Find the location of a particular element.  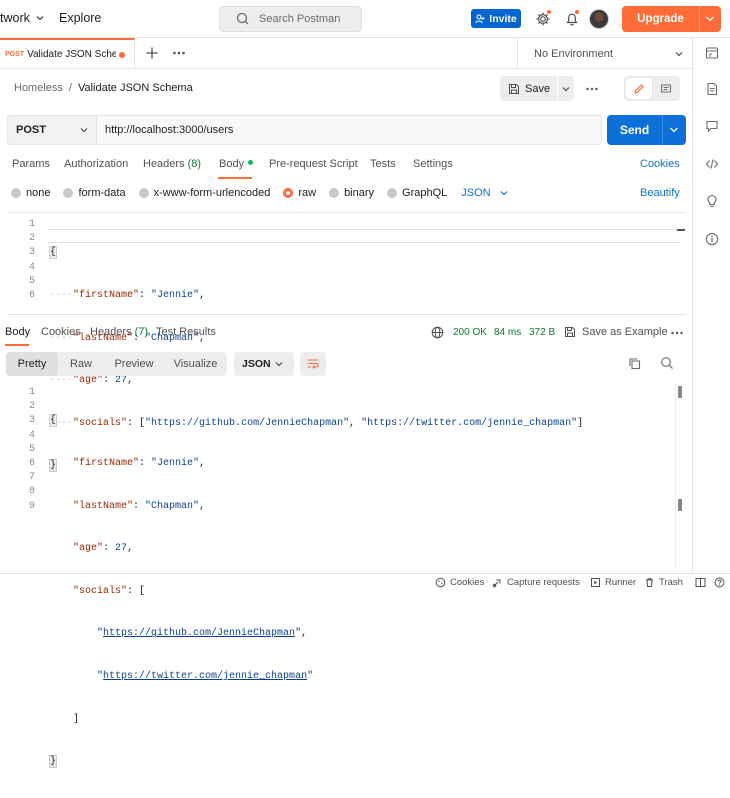

line-number: 9 is located at coordinates (31, 506).